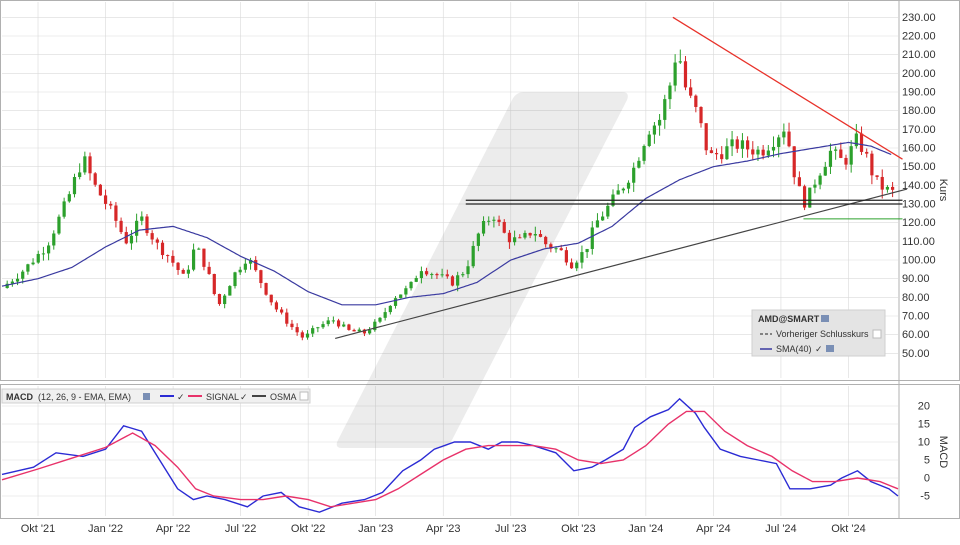 Image resolution: width=960 pixels, height=545 pixels. Describe the element at coordinates (830, 348) in the screenshot. I see `legend-sma-settings-icon` at that location.